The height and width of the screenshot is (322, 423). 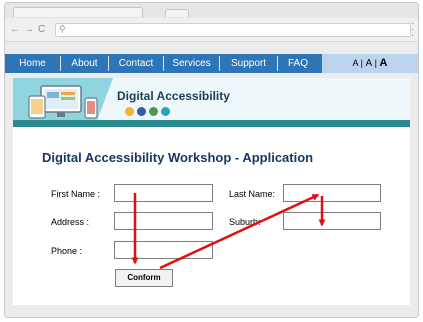 What do you see at coordinates (412, 30) in the screenshot?
I see `menu-dots-icon: · · ·` at bounding box center [412, 30].